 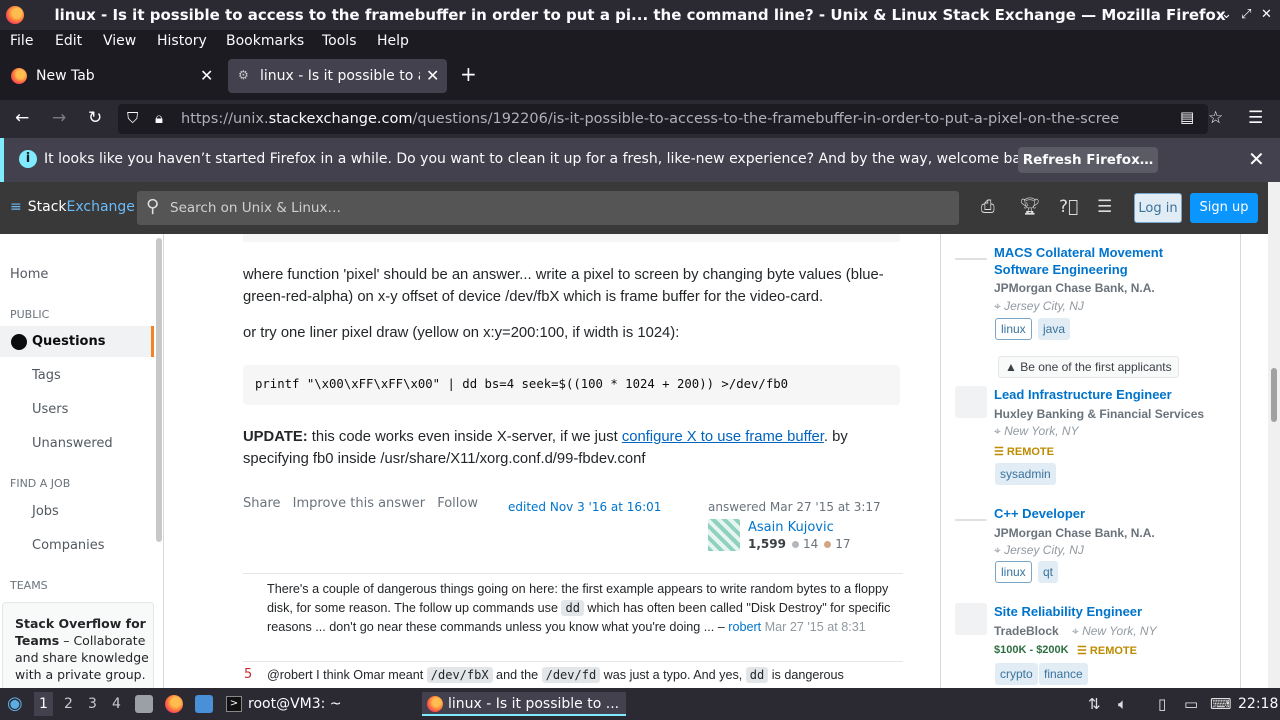 What do you see at coordinates (1215, 118) in the screenshot?
I see `bookmark-star-icon: ☆` at bounding box center [1215, 118].